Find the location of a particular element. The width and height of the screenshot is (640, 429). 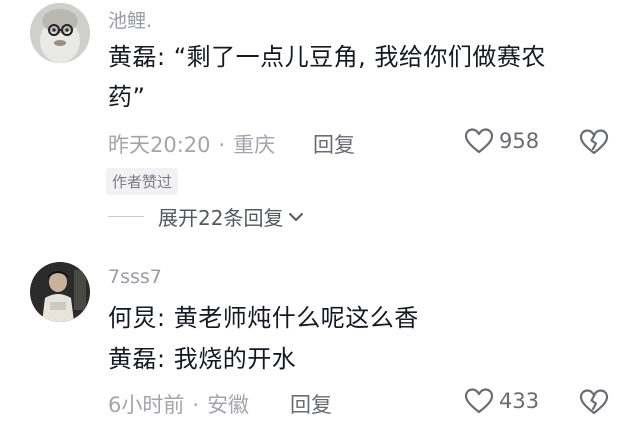

comment-text-line: 药” is located at coordinates (127, 97).